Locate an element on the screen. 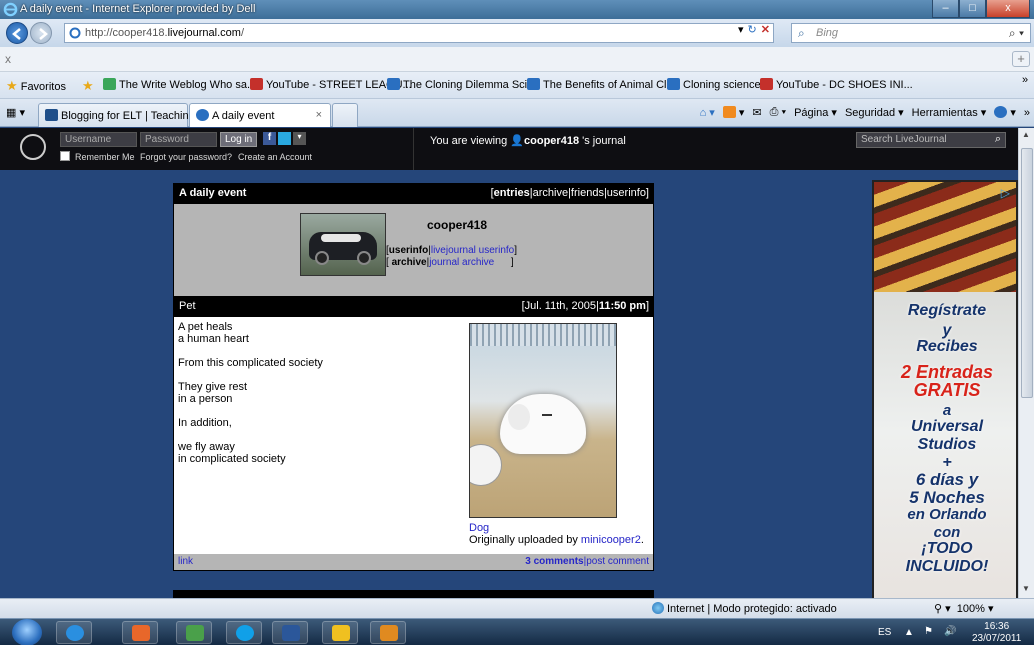 The height and width of the screenshot is (645, 1034). viewing-user-link: cooper418 is located at coordinates (551, 141).